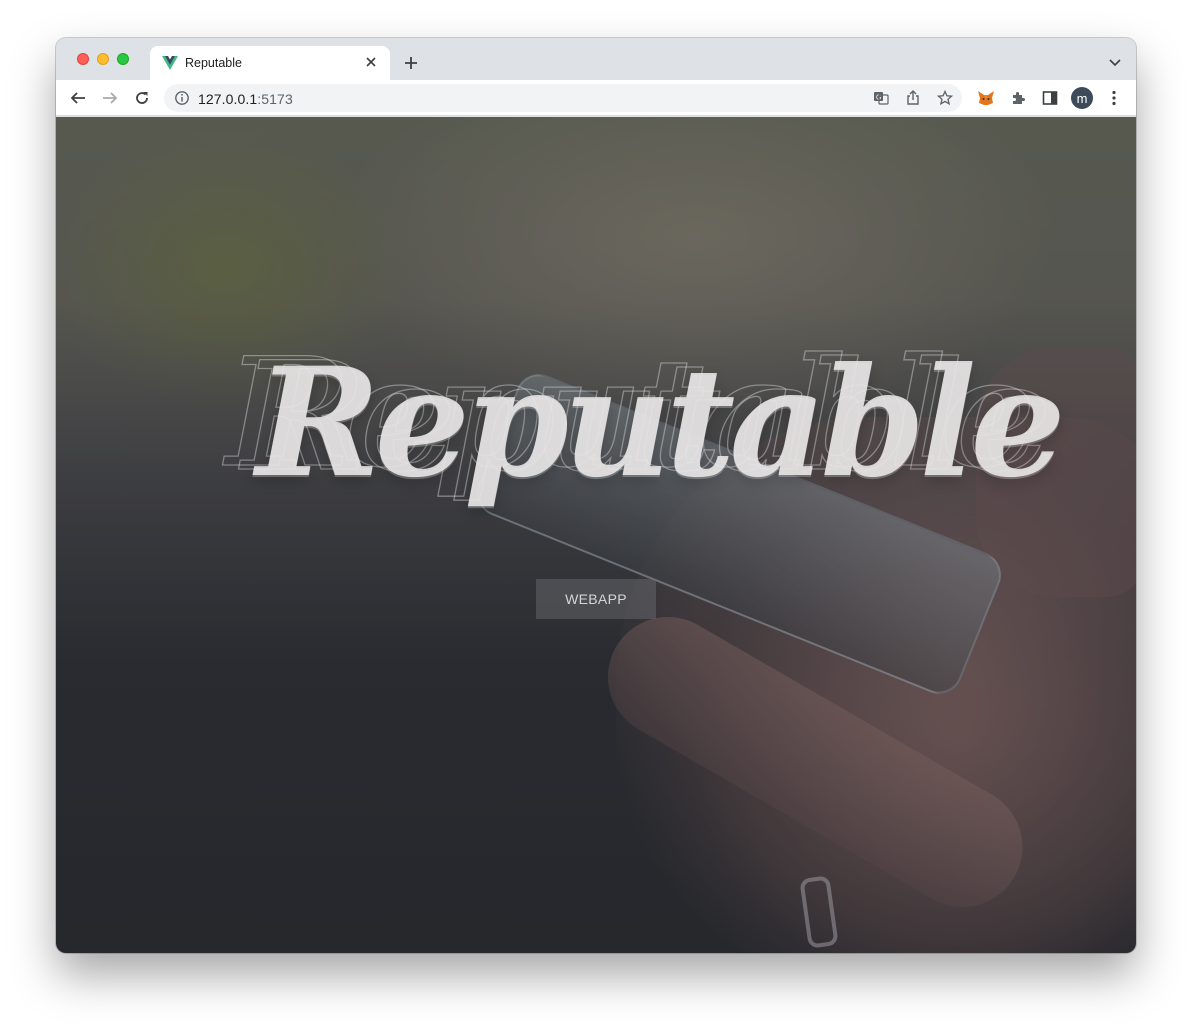  I want to click on zoom-window-button, so click(123, 59).